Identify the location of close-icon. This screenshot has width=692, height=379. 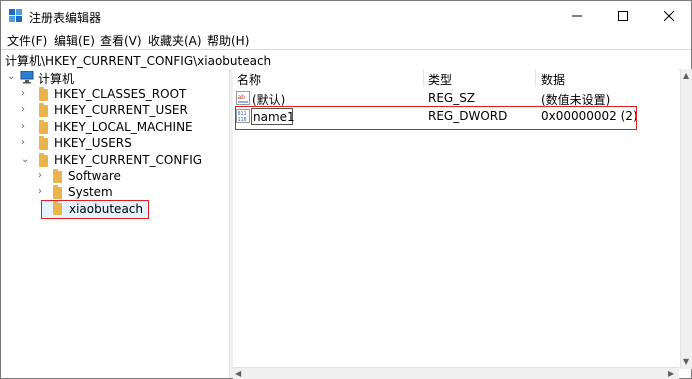
(669, 16).